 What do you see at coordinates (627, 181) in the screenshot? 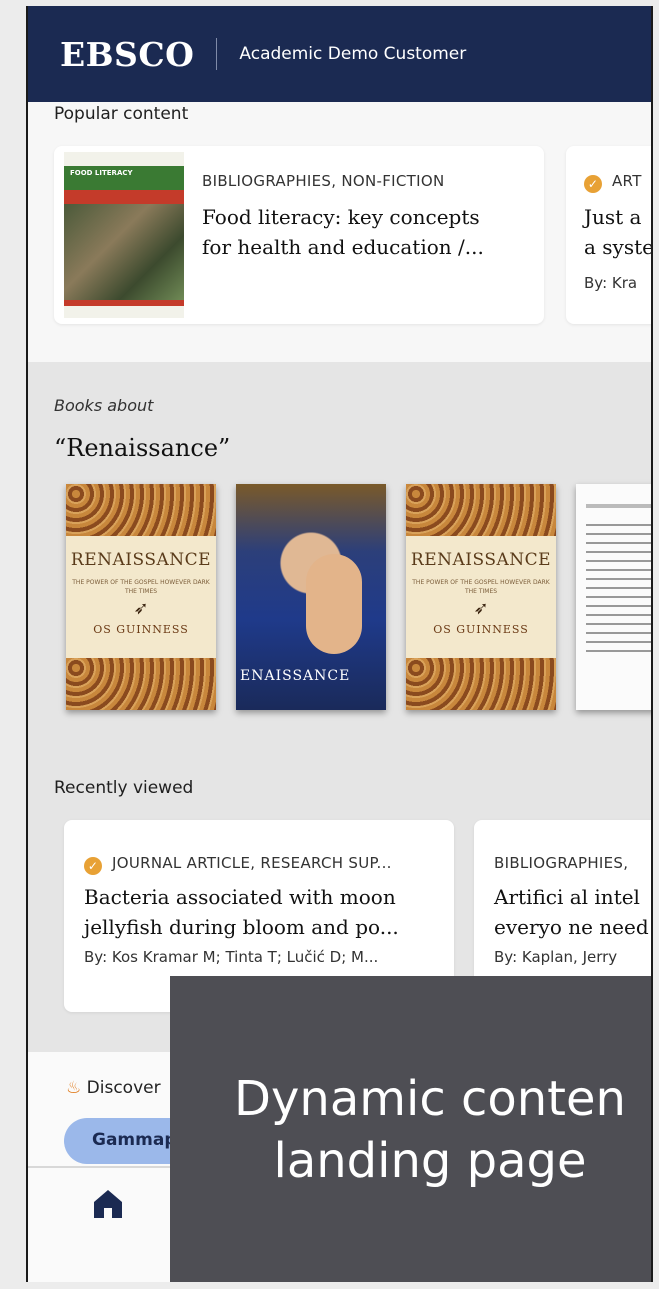
I see `card-kicker: ART` at bounding box center [627, 181].